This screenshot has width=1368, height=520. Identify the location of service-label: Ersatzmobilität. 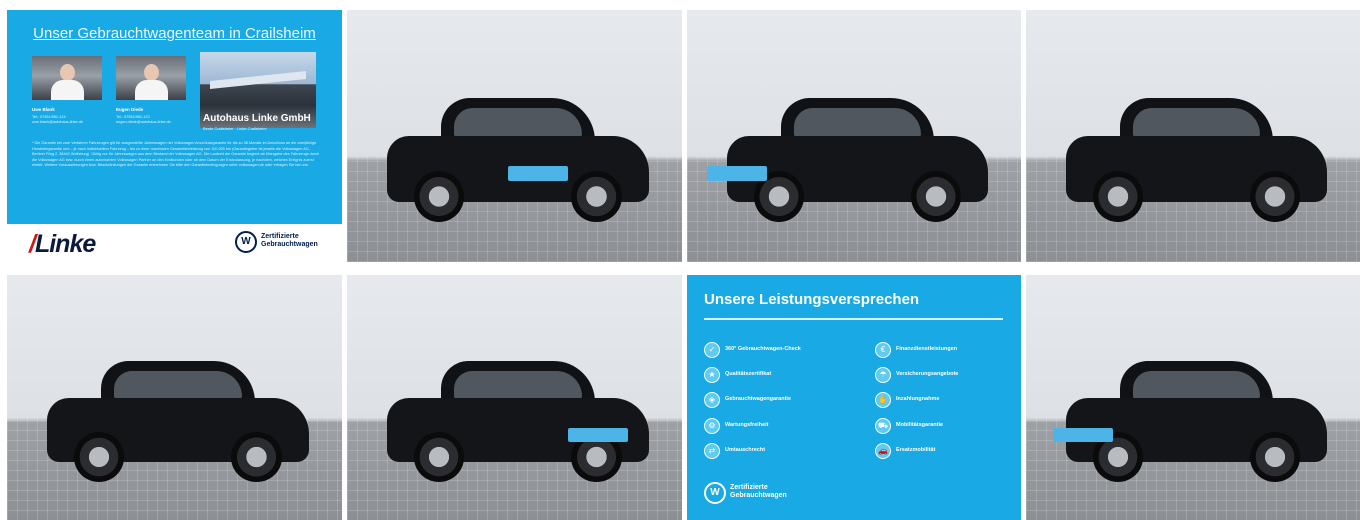
(916, 450).